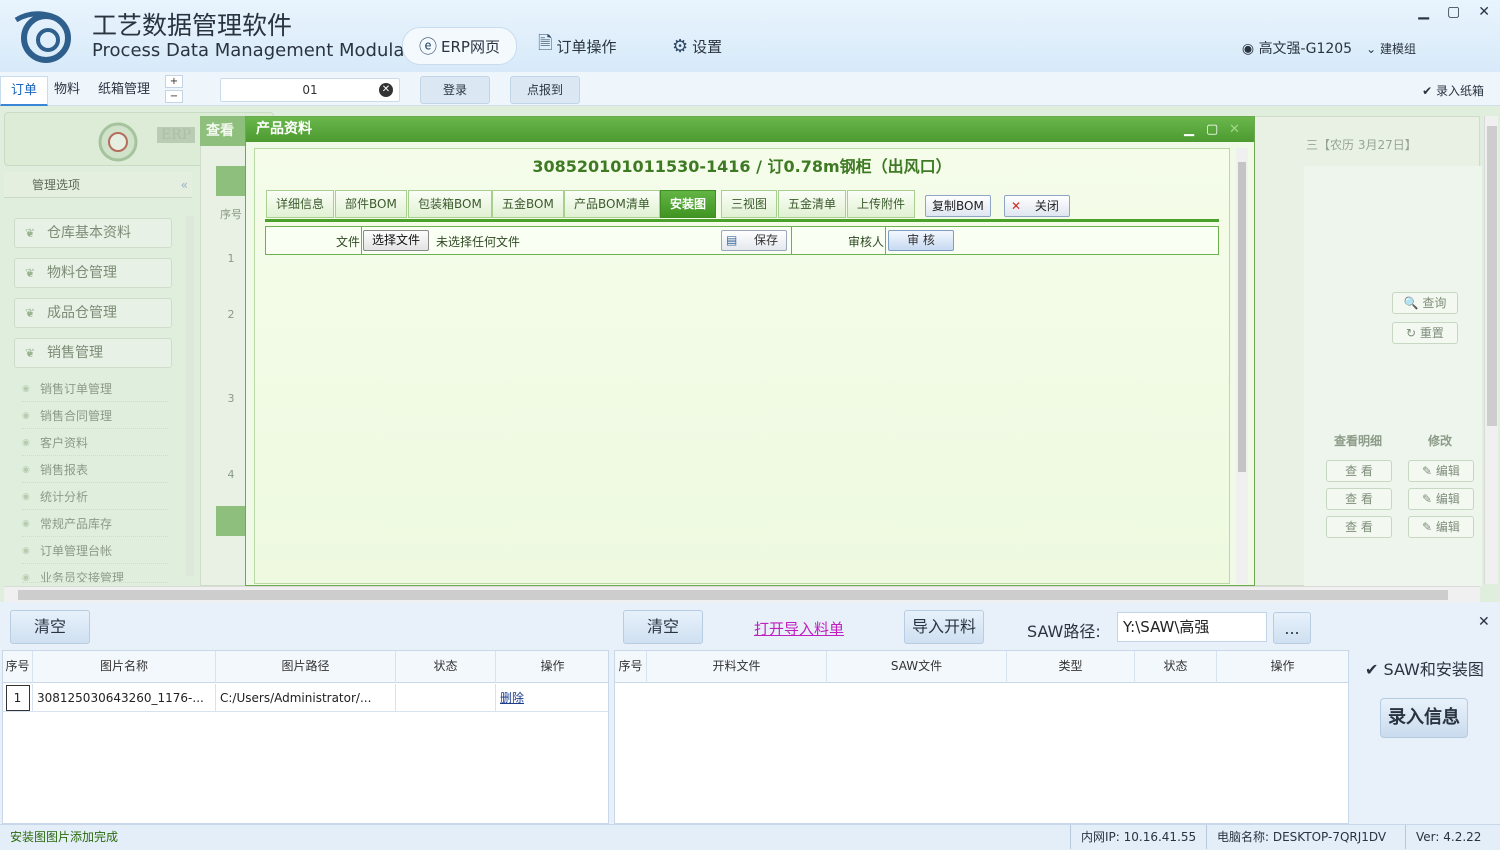  I want to click on close-button: ✕ 关闭, so click(1037, 206).